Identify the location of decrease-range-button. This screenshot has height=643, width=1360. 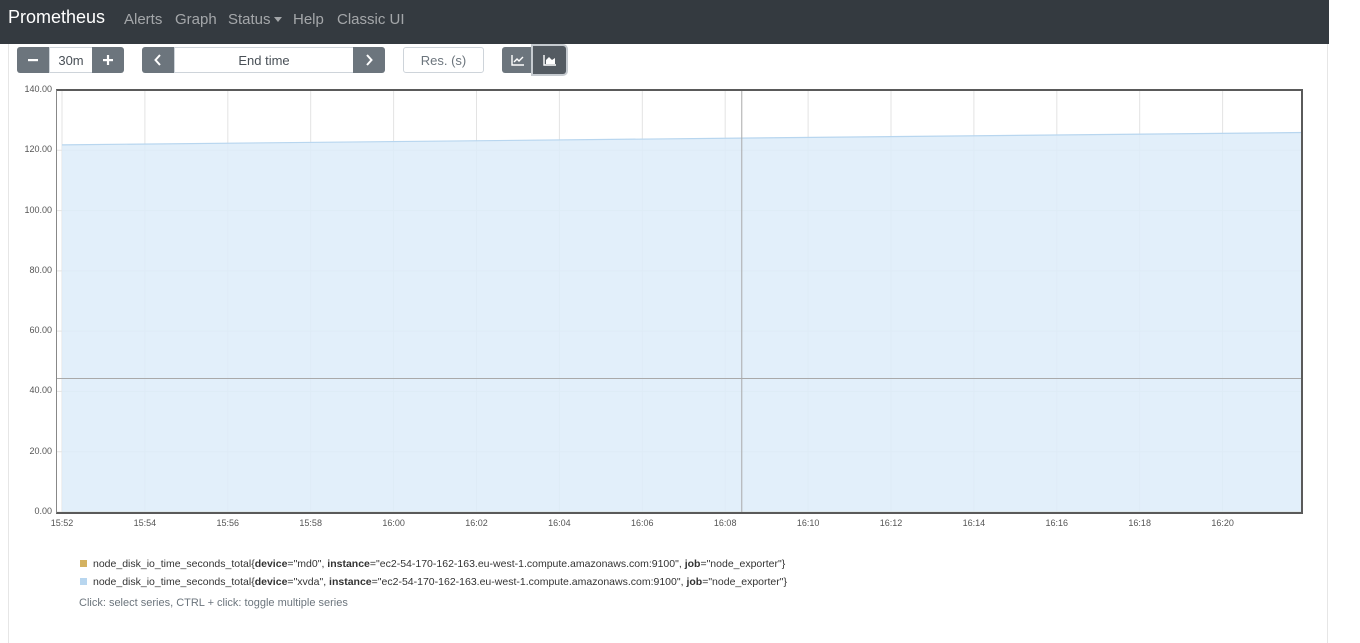
(33, 60).